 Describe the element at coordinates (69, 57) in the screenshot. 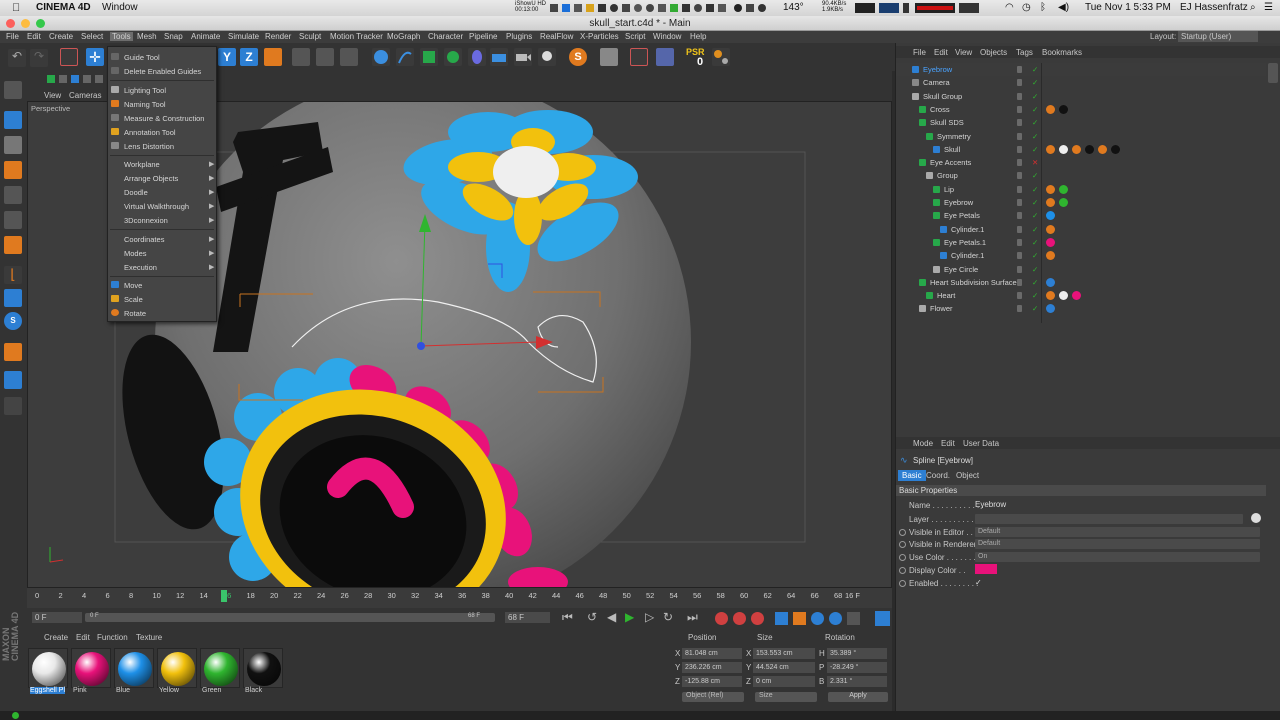

I see `live-selection-icon` at that location.